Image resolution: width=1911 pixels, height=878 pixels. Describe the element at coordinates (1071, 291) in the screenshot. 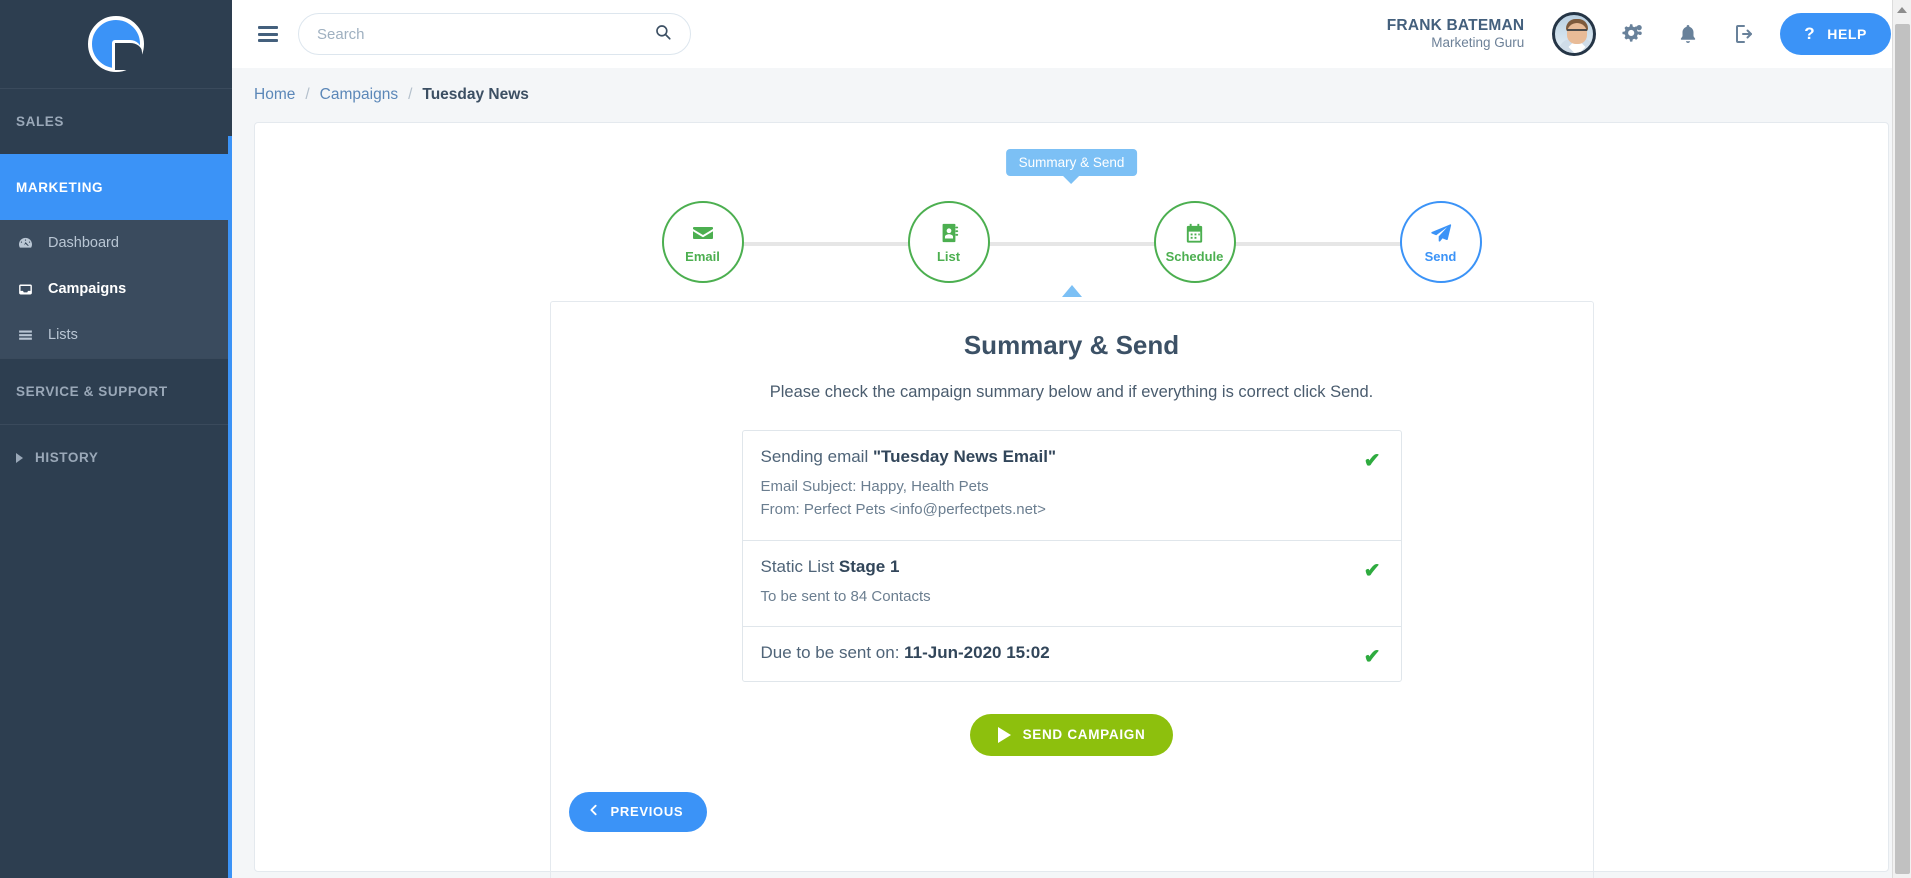

I see `step-pointer-icon` at that location.